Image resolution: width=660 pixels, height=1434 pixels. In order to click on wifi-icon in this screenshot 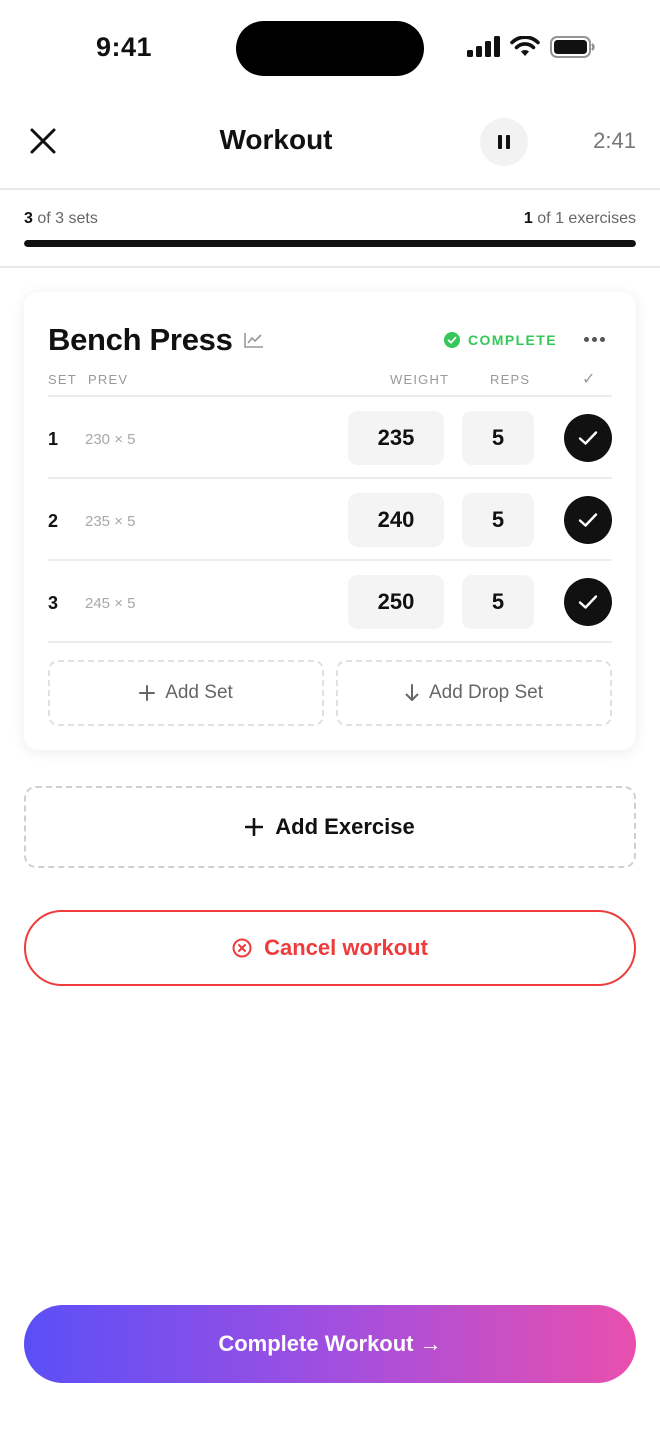, I will do `click(525, 46)`.